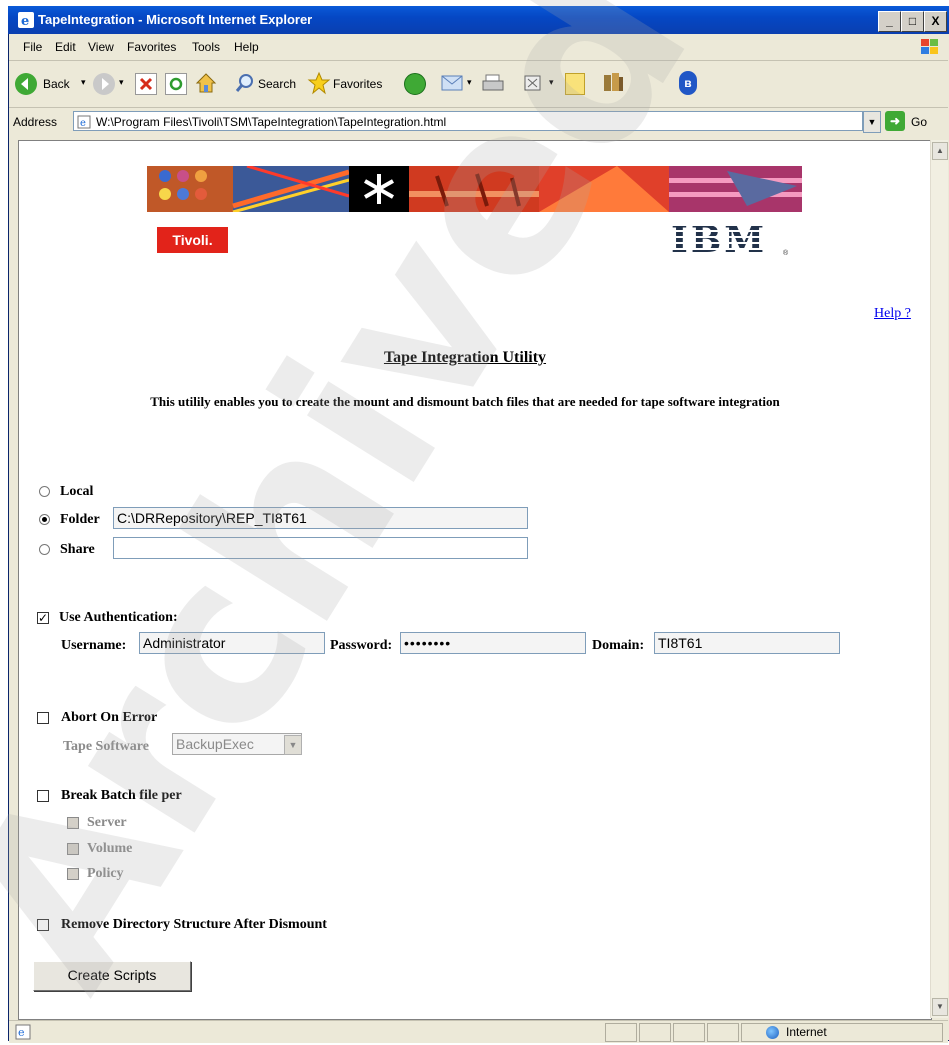 Image resolution: width=949 pixels, height=1045 pixels. I want to click on break-batch-label: Break Batch file per, so click(121, 795).